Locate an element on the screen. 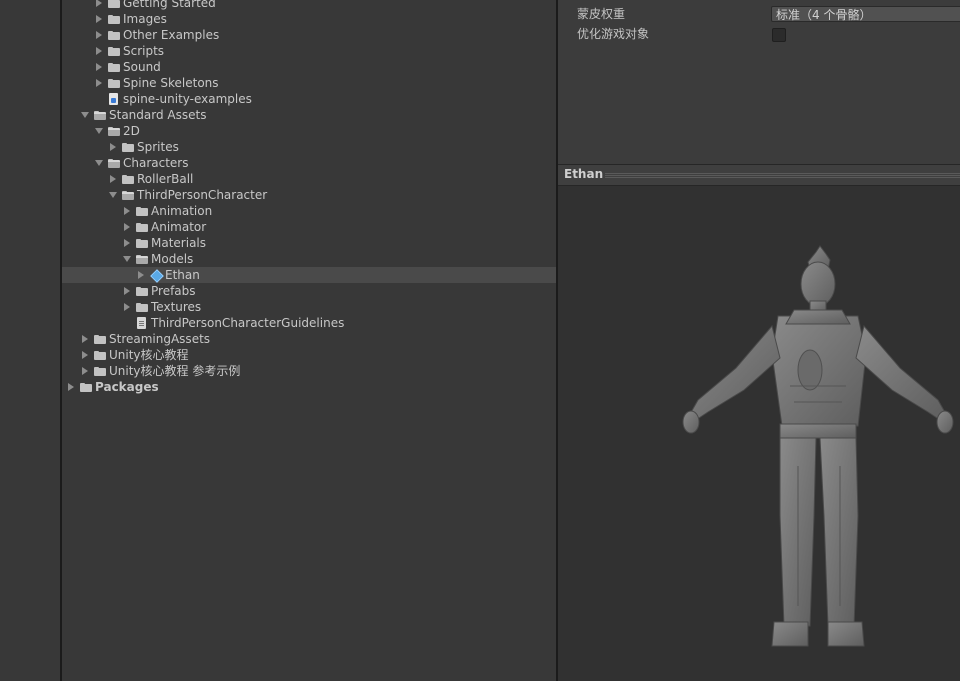 Image resolution: width=960 pixels, height=681 pixels. tree-row: spine-unity-examples is located at coordinates (309, 99).